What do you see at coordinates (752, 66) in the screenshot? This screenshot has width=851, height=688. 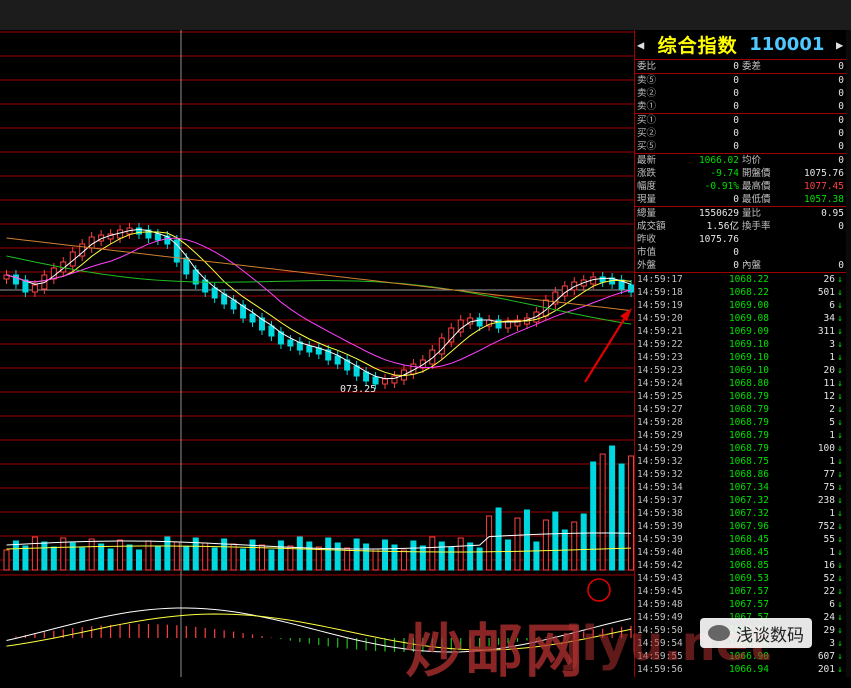 I see `diff-label: 委差` at bounding box center [752, 66].